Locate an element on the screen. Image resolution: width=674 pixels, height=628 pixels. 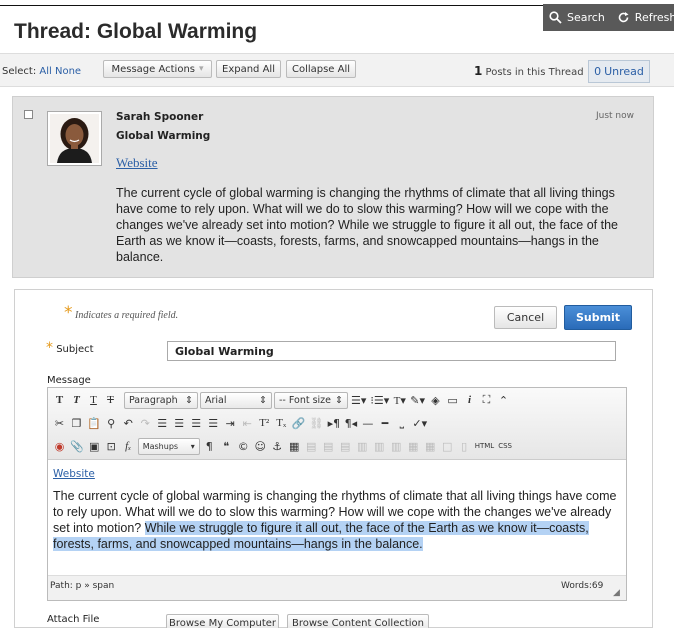
table-cell-icon: ▯ is located at coordinates (464, 446).